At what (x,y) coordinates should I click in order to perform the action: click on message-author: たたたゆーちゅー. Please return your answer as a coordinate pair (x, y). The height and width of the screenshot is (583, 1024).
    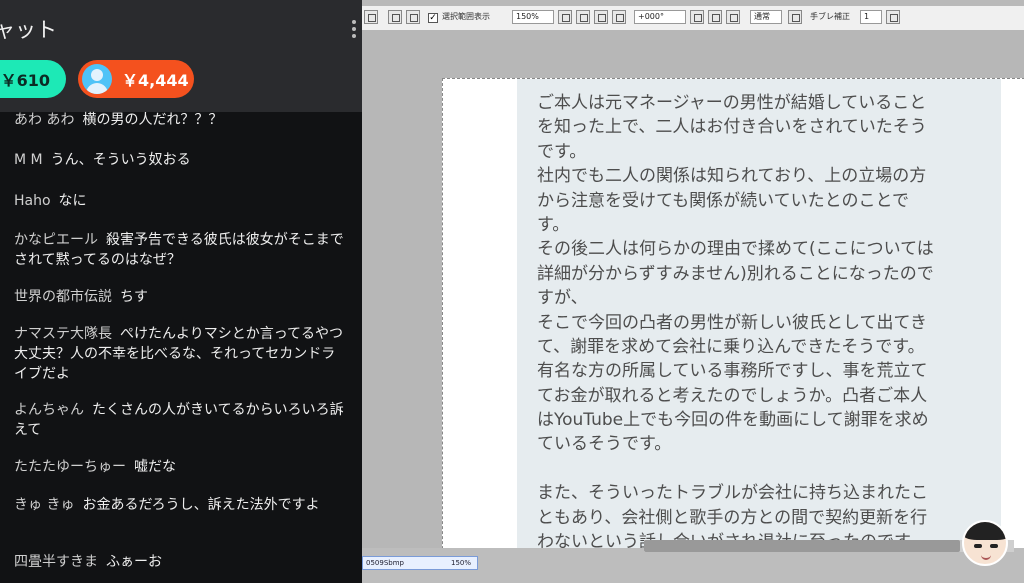
    Looking at the image, I should click on (70, 467).